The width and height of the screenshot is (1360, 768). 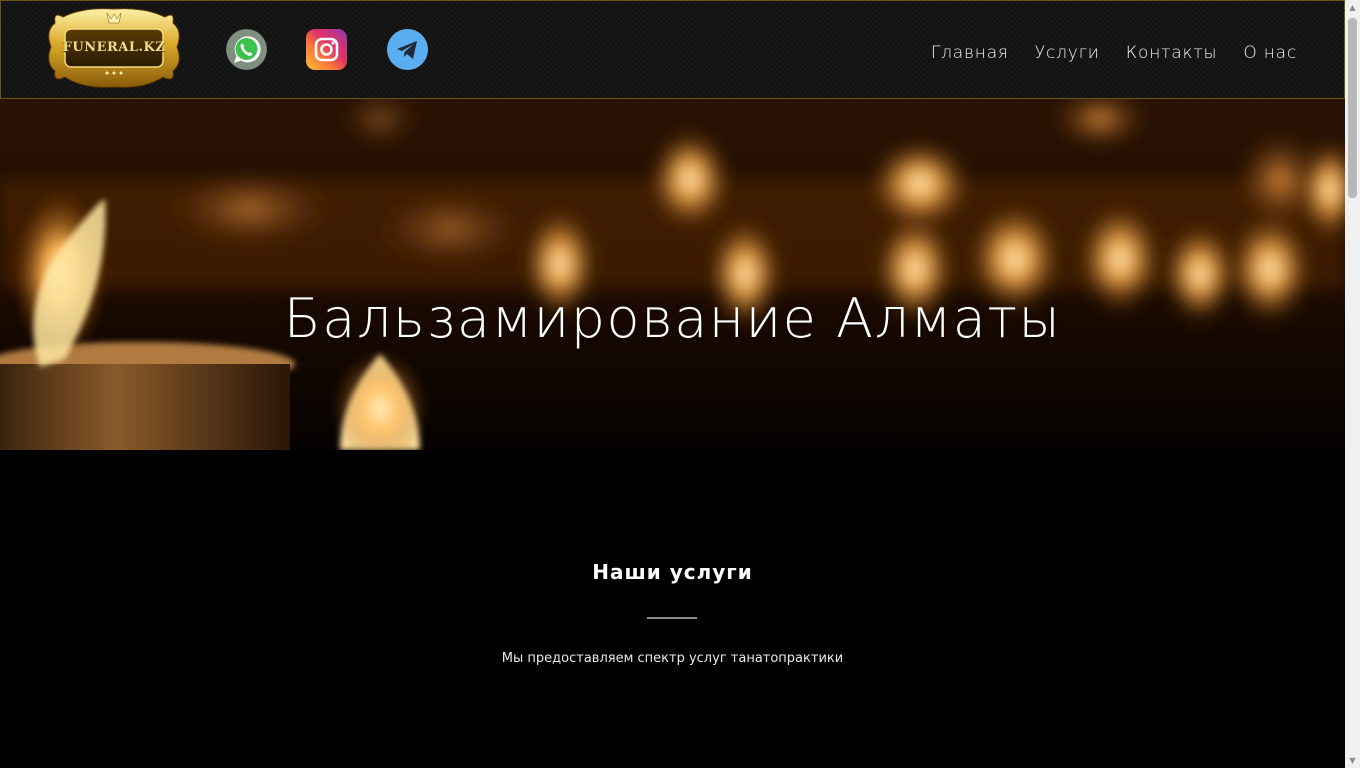 I want to click on page-scrollbar: ▲ ▼, so click(x=1352, y=384).